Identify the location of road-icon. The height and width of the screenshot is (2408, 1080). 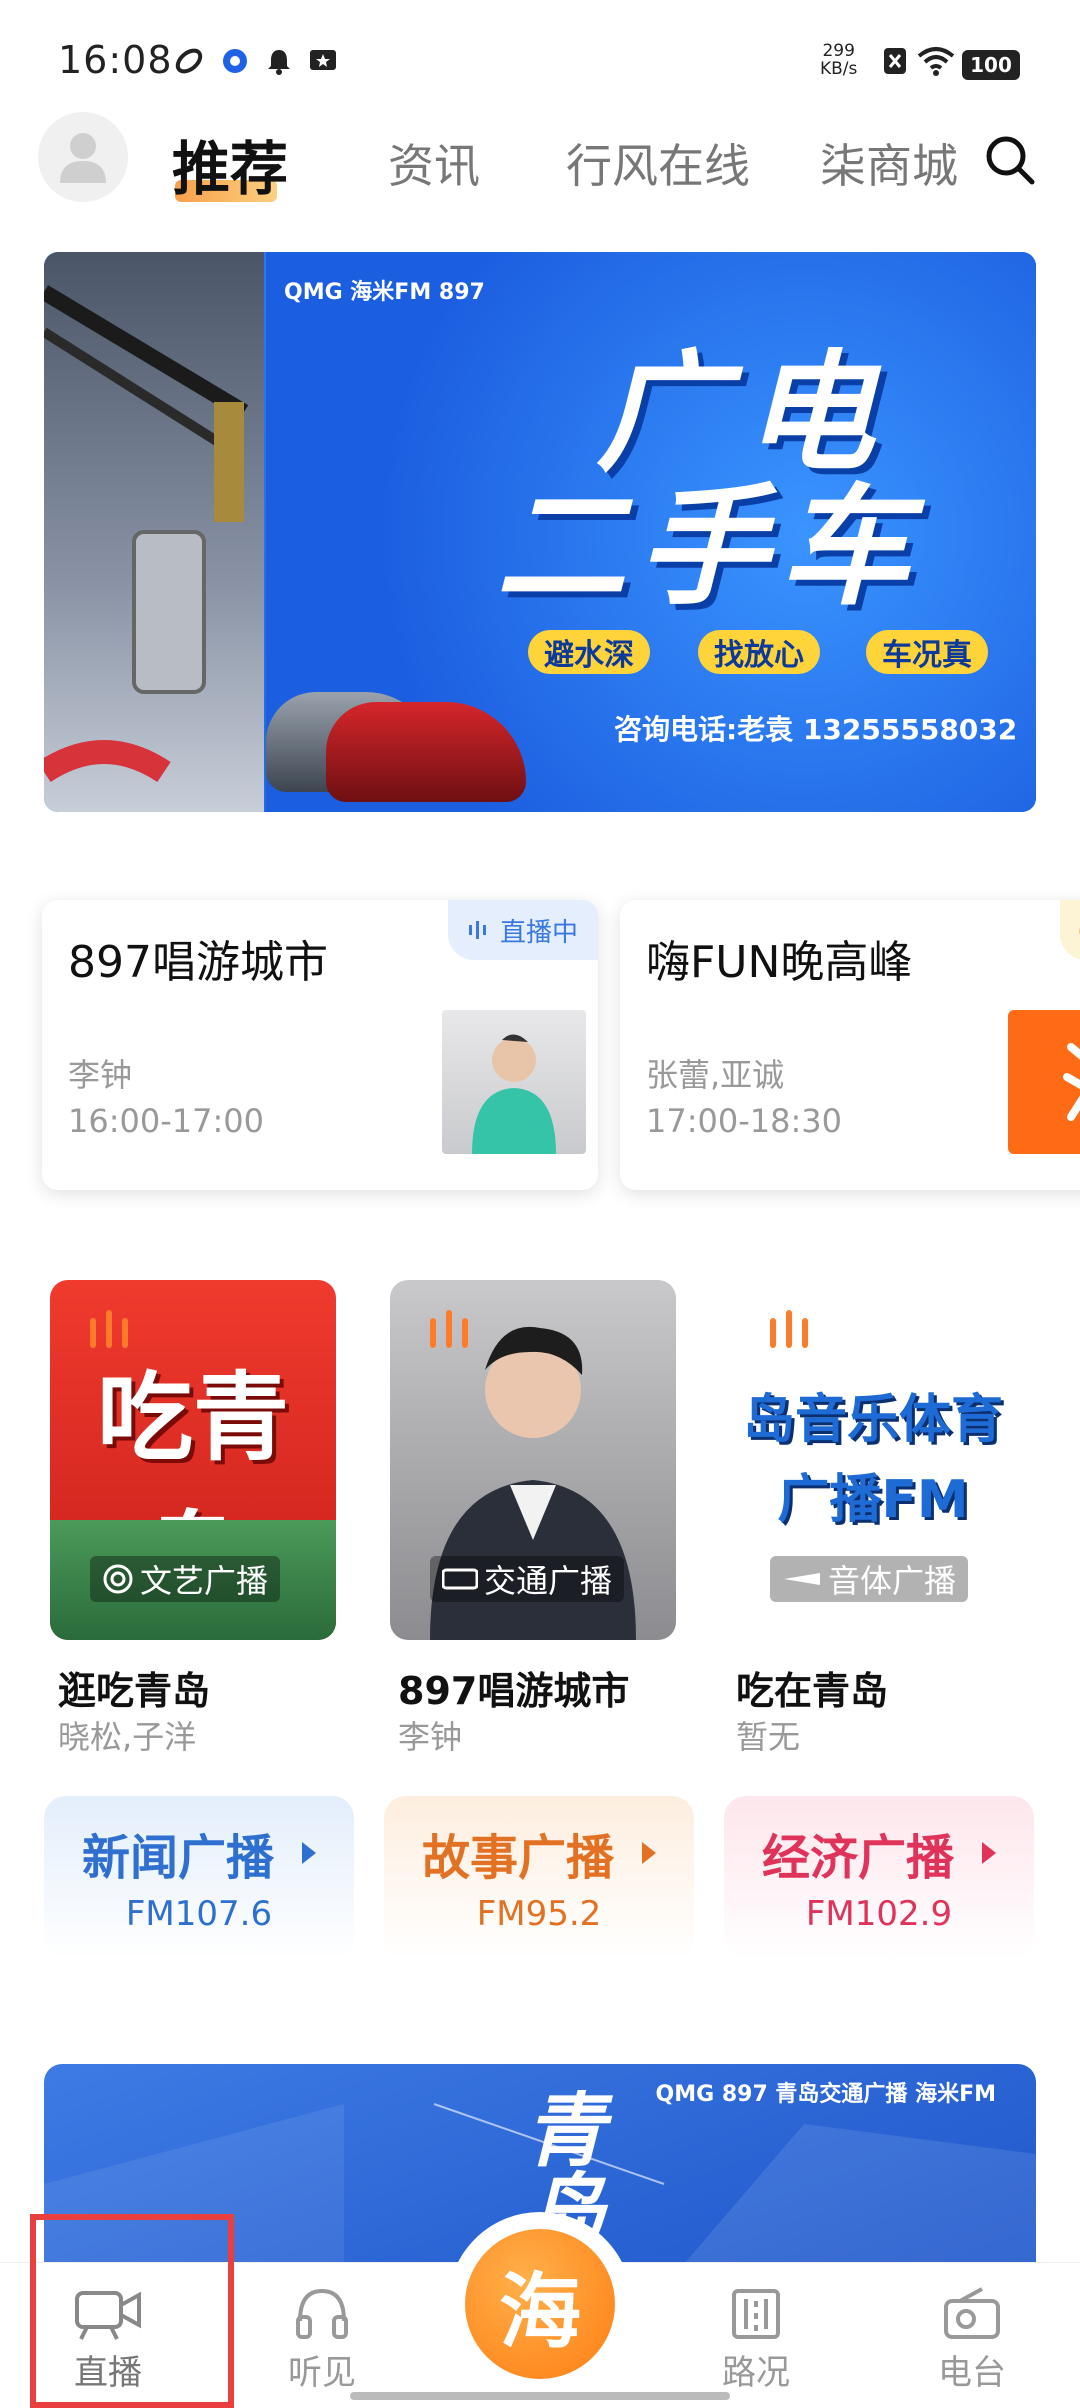
(756, 2314).